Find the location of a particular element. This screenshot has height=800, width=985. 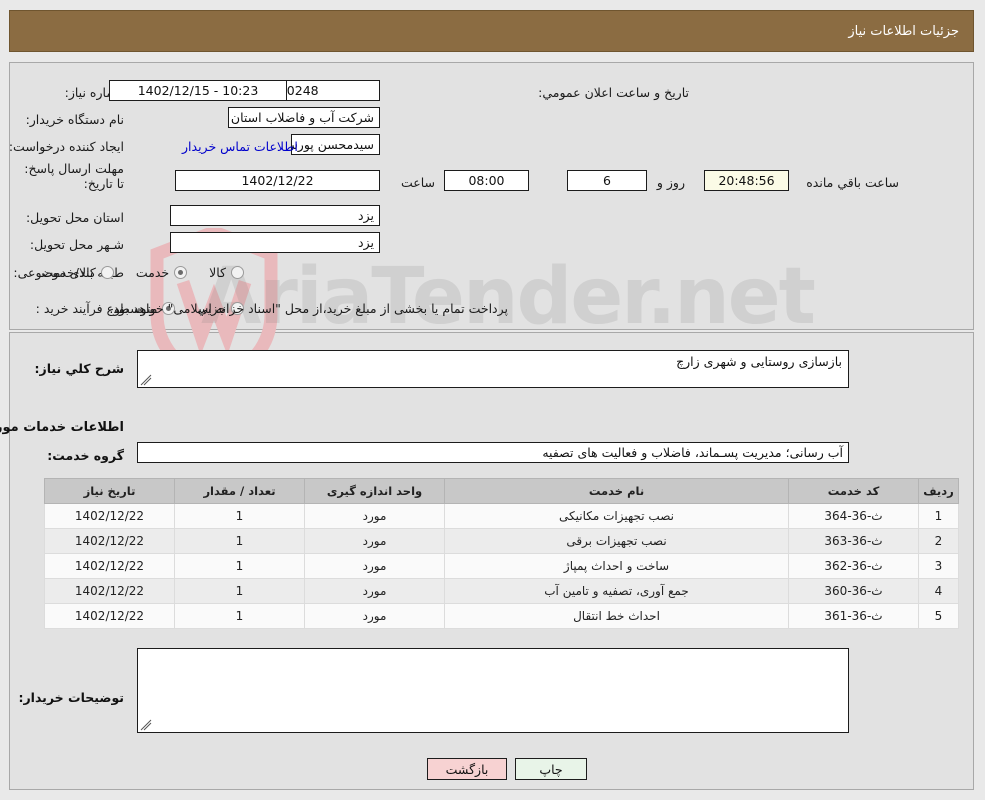

time-remaining-label: ساعت باقي مانده is located at coordinates (853, 182).